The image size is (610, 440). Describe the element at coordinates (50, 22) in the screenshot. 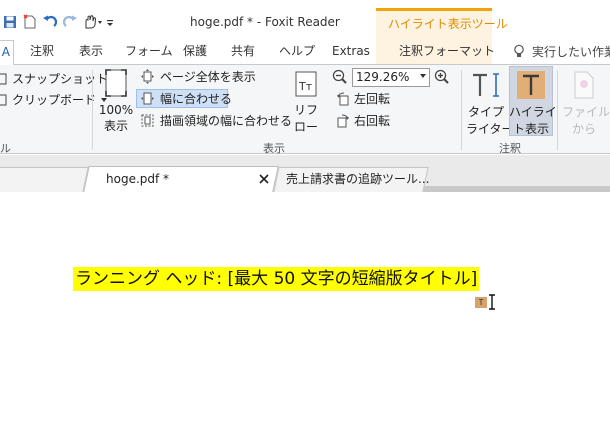

I see `undo-icon` at that location.